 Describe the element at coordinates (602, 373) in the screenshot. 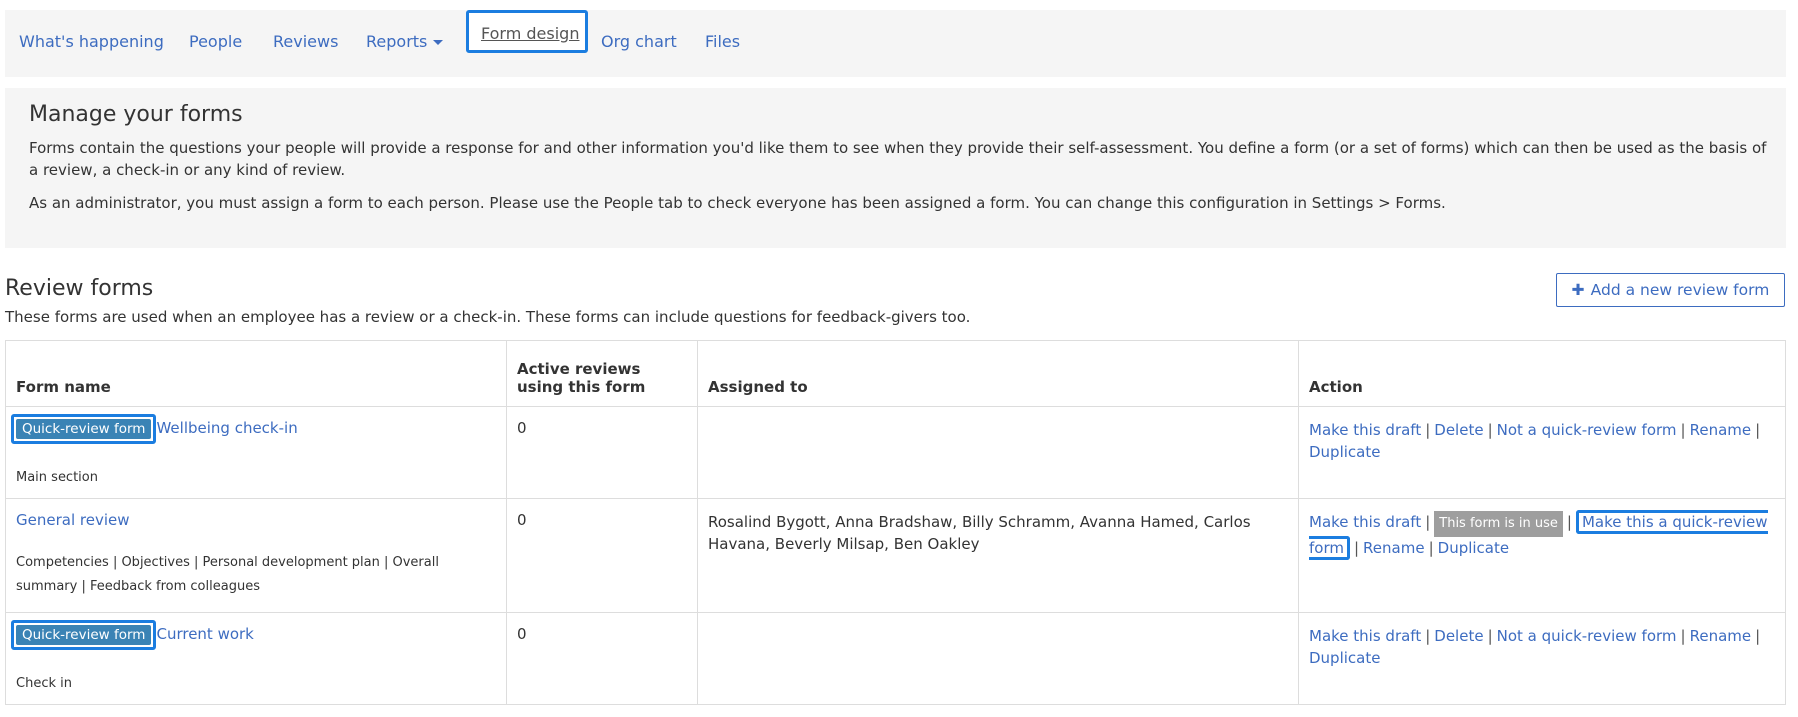

I see `header-active-reviews: Active reviews using this form` at that location.